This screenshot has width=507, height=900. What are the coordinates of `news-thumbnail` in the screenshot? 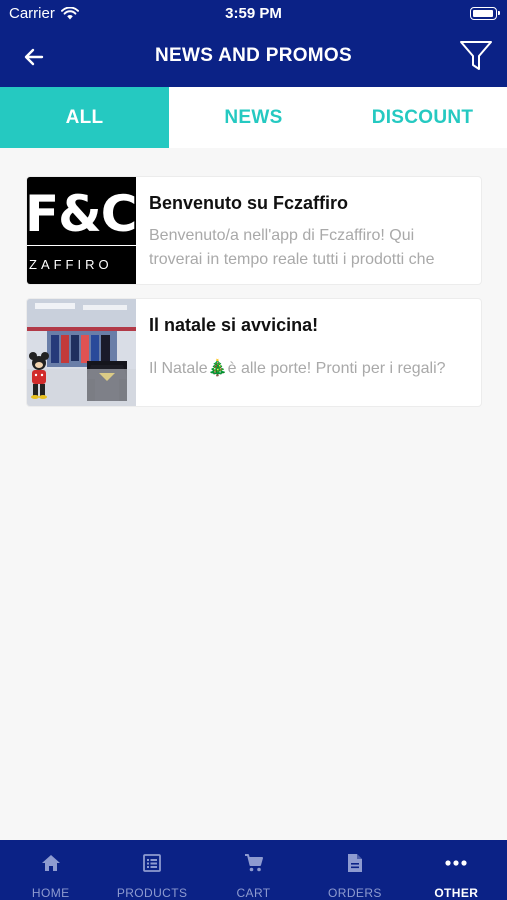 It's located at (81, 352).